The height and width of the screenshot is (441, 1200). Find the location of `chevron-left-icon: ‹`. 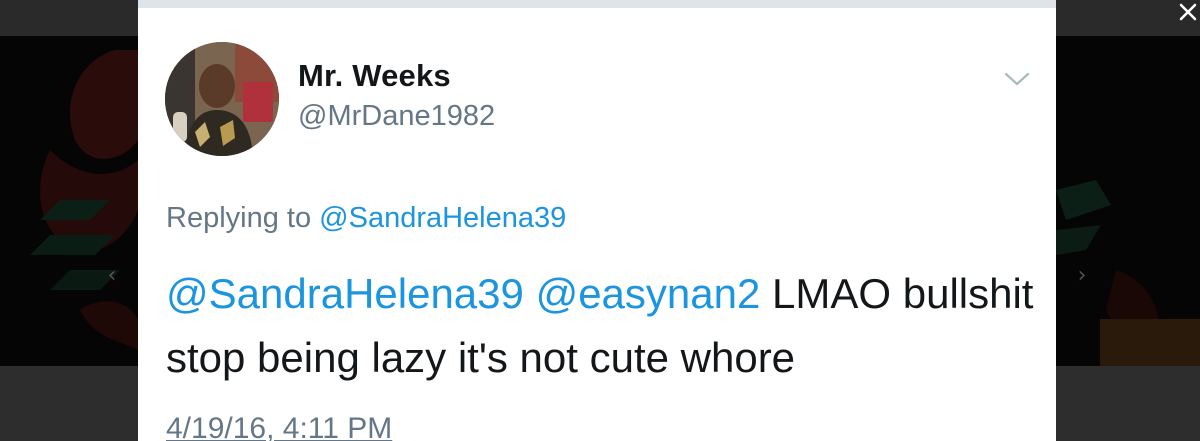

chevron-left-icon: ‹ is located at coordinates (112, 275).